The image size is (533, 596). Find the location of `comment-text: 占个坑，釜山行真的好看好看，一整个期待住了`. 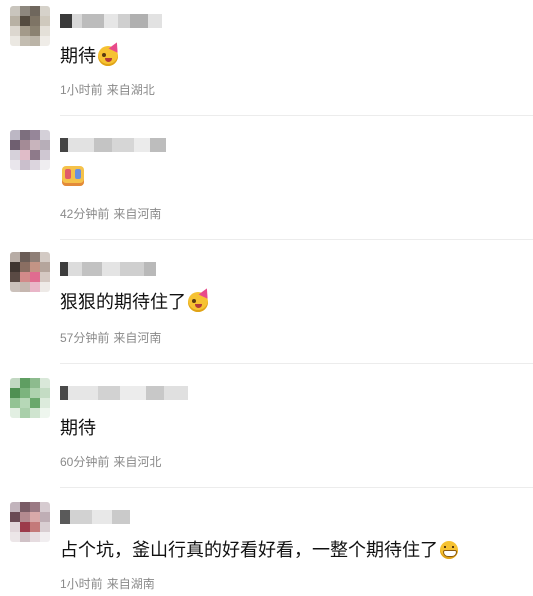

comment-text: 占个坑，釜山行真的好看好看，一整个期待住了 is located at coordinates (259, 550).